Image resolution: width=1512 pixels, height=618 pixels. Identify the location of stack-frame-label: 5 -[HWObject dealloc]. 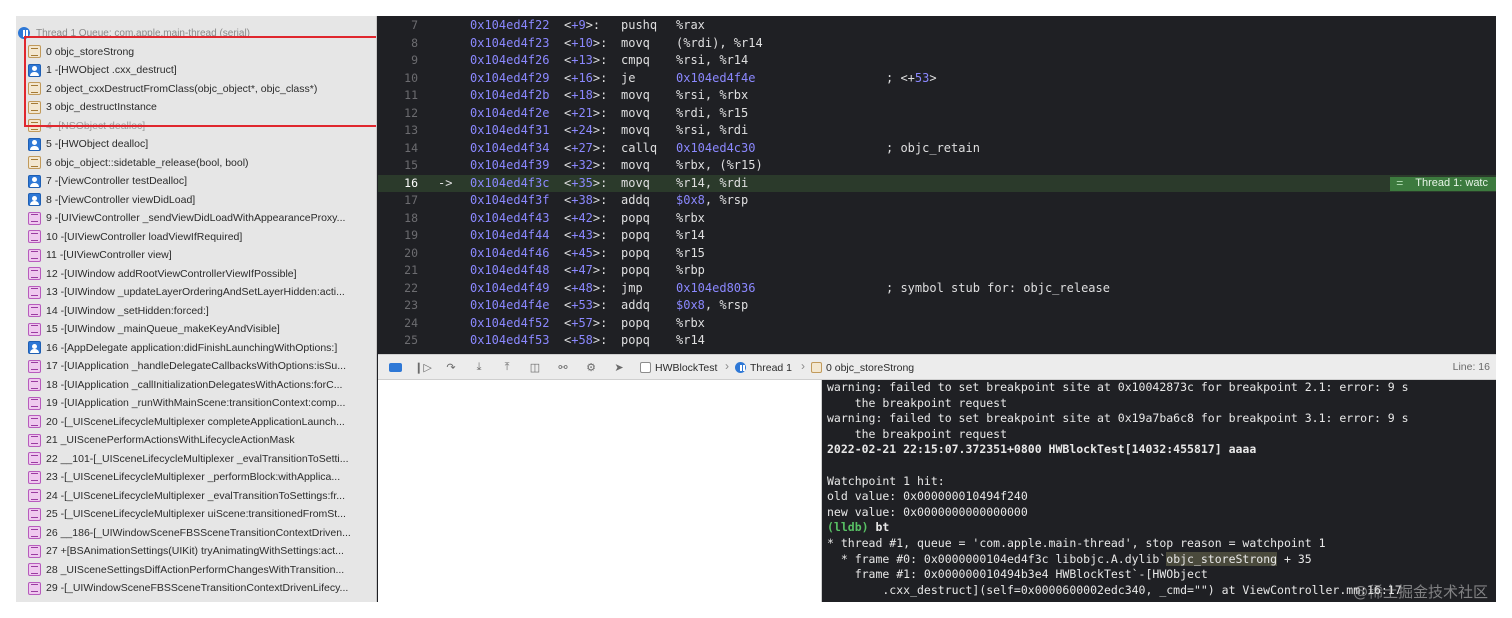
(97, 144).